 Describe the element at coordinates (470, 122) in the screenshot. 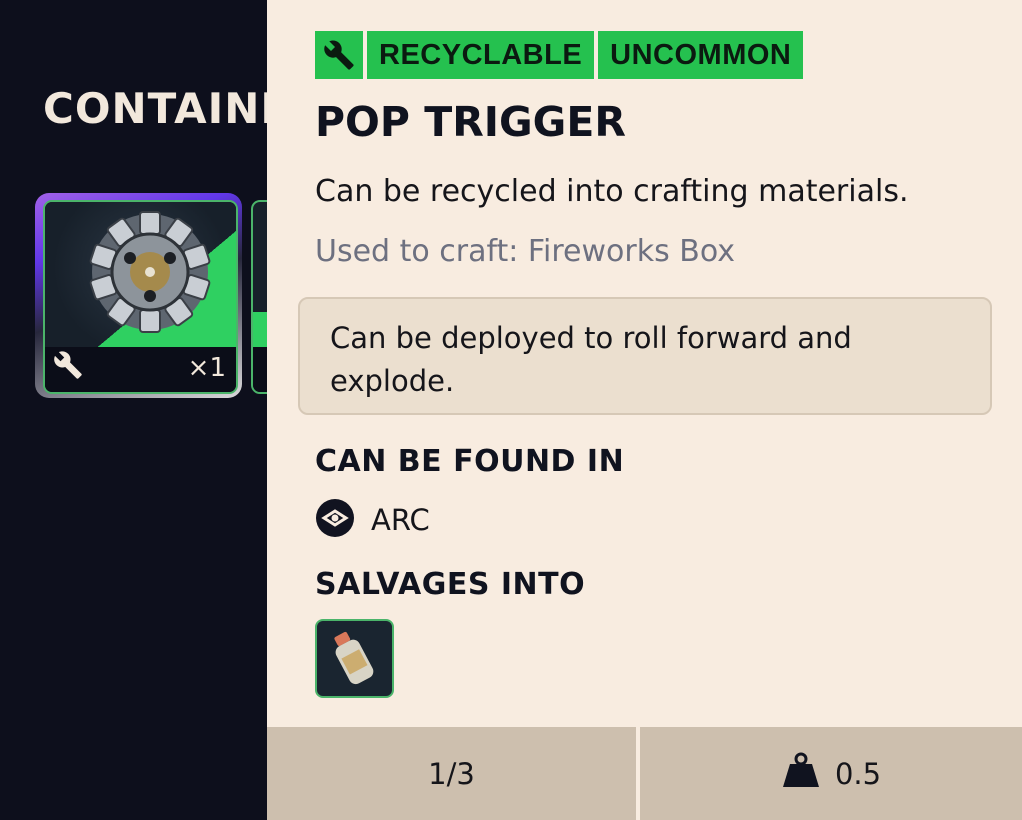

I see `item-title: POP TRIGGER` at that location.